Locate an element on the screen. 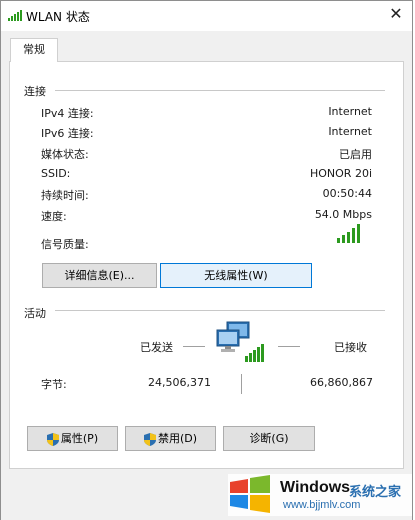 Image resolution: width=415 pixels, height=520 pixels. duration-label: 持续时间: is located at coordinates (65, 195).